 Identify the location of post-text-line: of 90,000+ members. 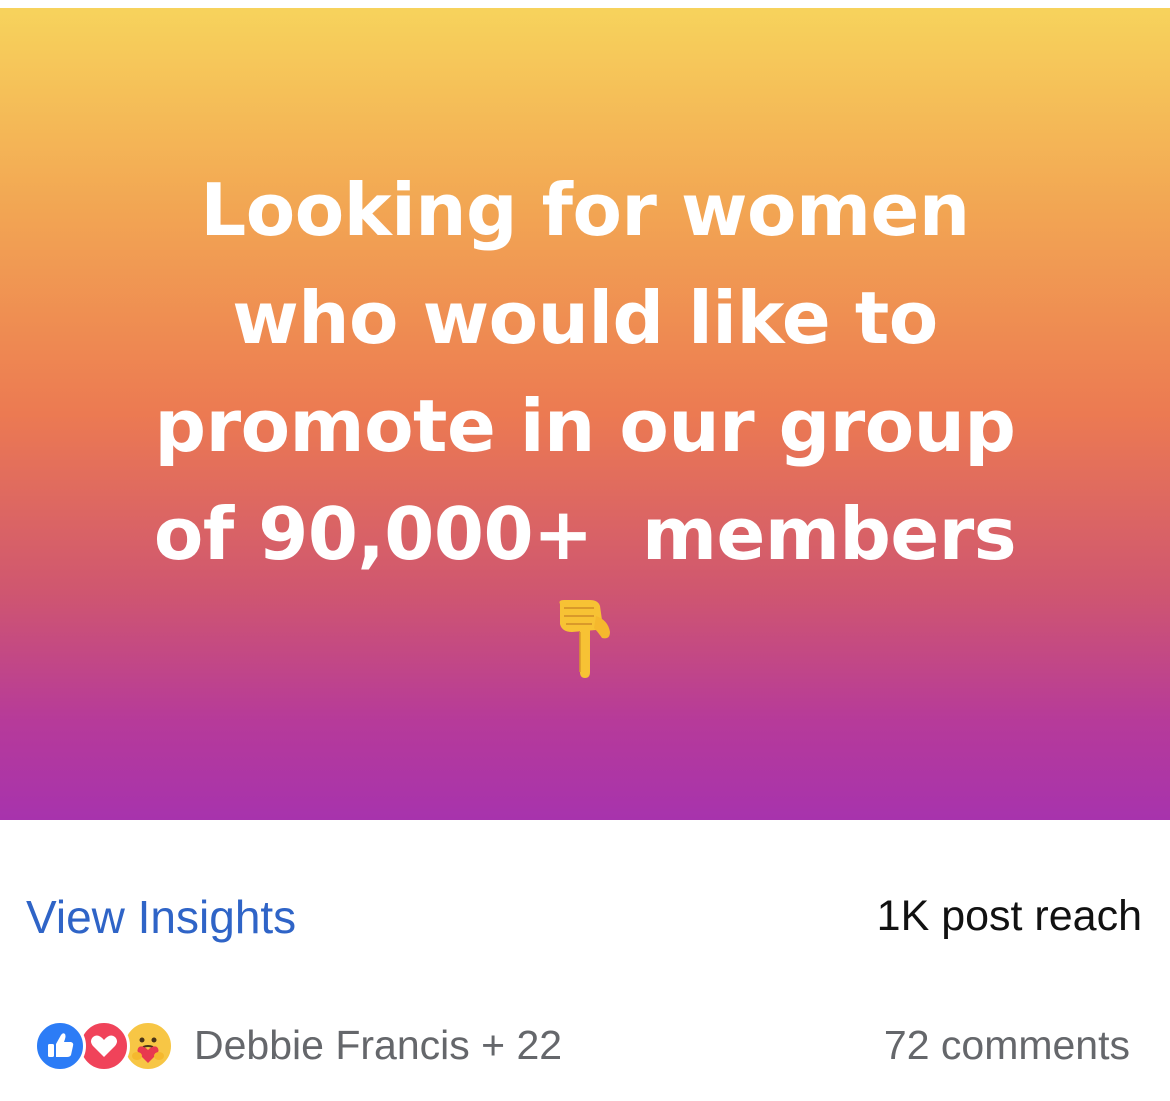
(585, 534).